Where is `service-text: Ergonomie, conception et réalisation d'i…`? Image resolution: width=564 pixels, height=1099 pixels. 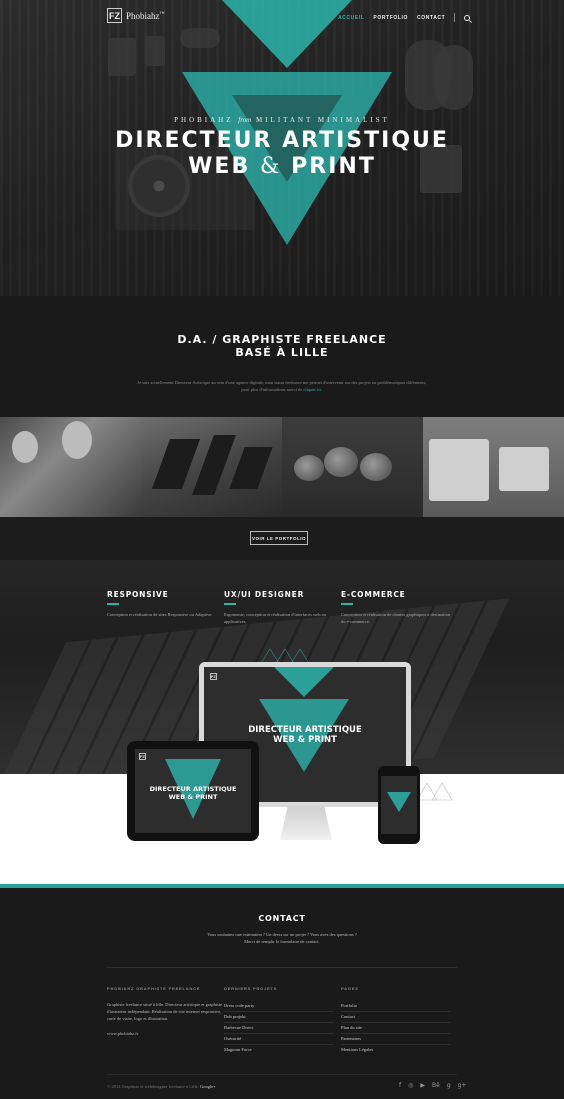 service-text: Ergonomie, conception et réalisation d'i… is located at coordinates (275, 617).